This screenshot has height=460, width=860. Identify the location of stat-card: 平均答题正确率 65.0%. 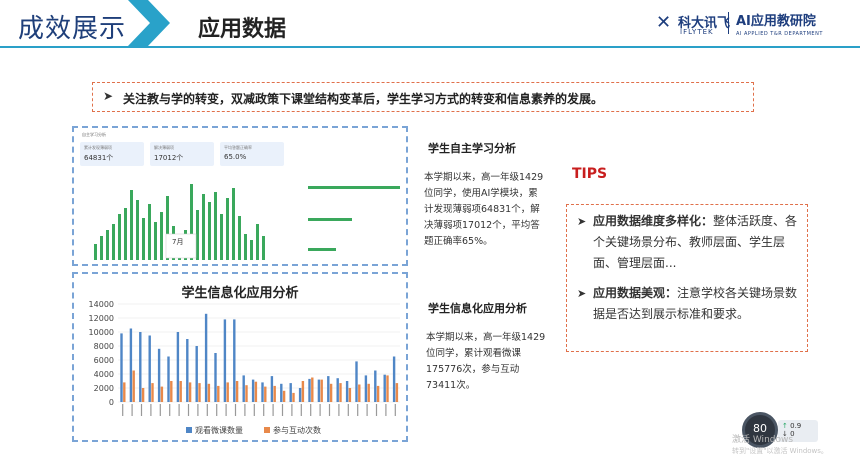
(252, 154).